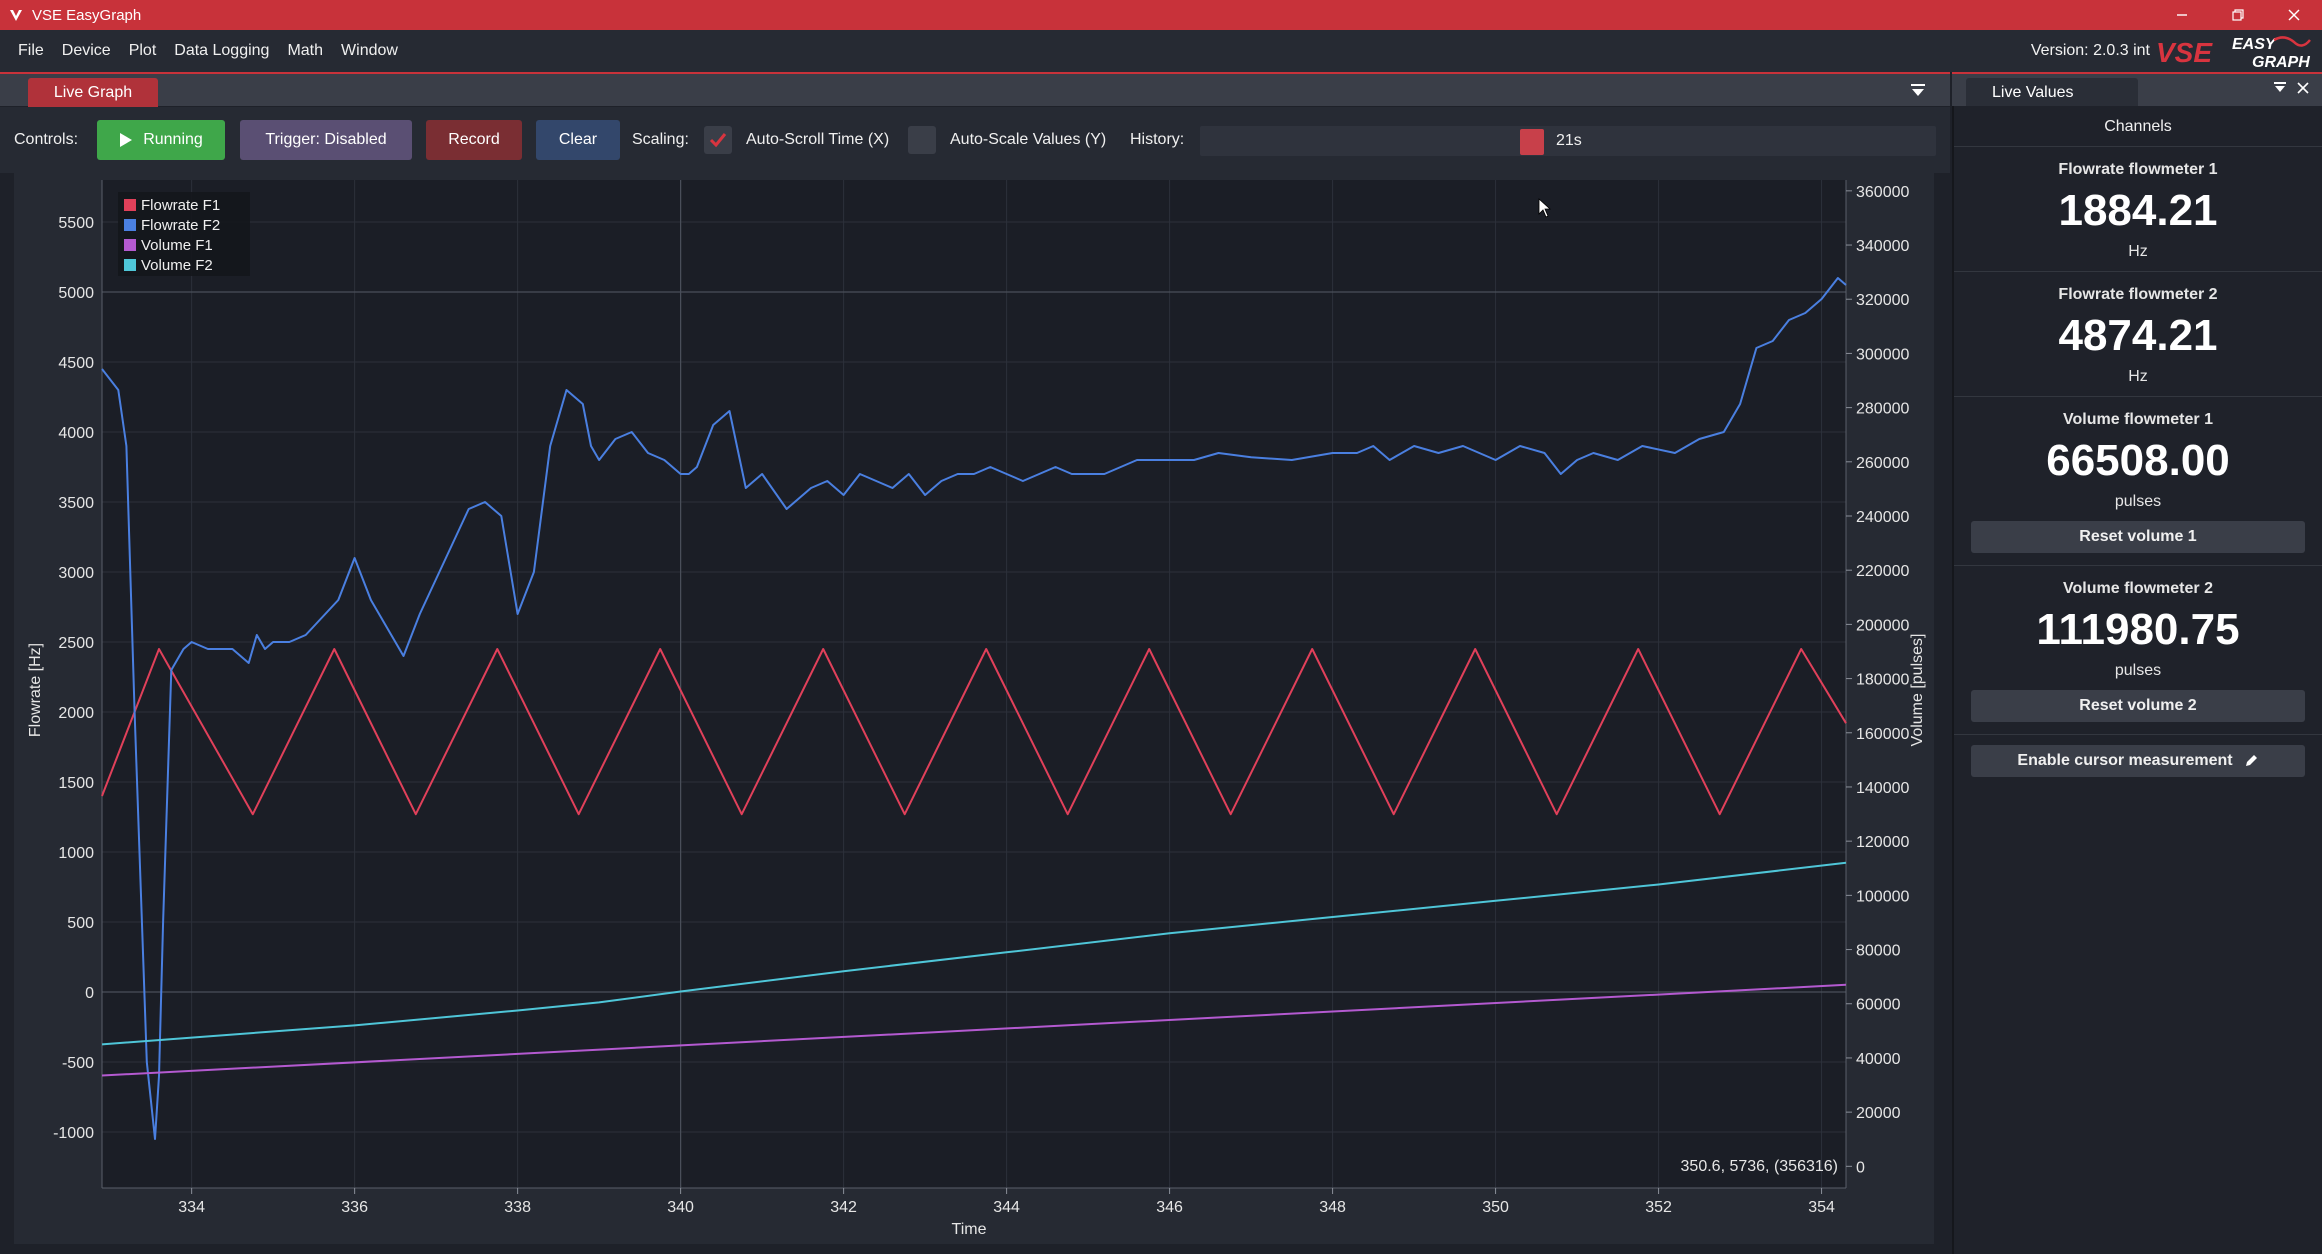 The height and width of the screenshot is (1254, 2322). Describe the element at coordinates (660, 139) in the screenshot. I see `scaling-label: Scaling:` at that location.